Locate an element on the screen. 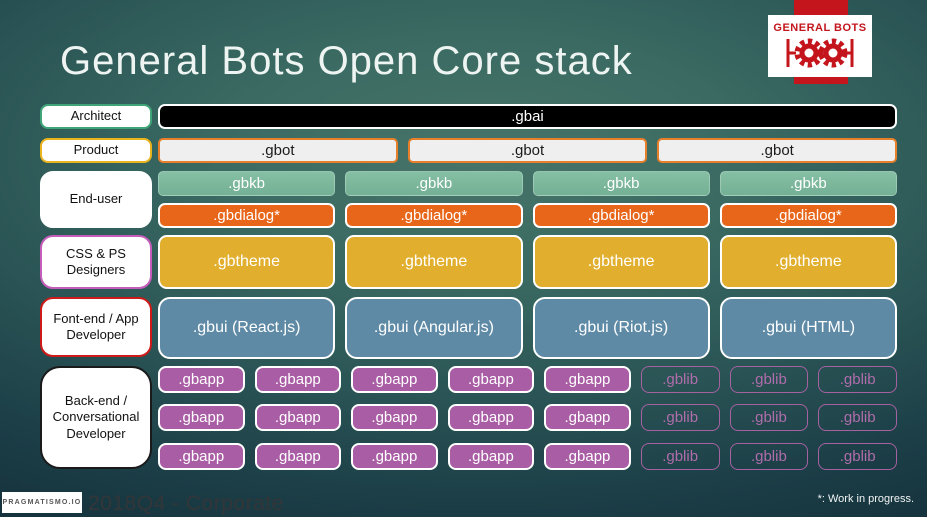 The image size is (927, 517). gbui-box: .gbui (Angular.js) is located at coordinates (434, 328).